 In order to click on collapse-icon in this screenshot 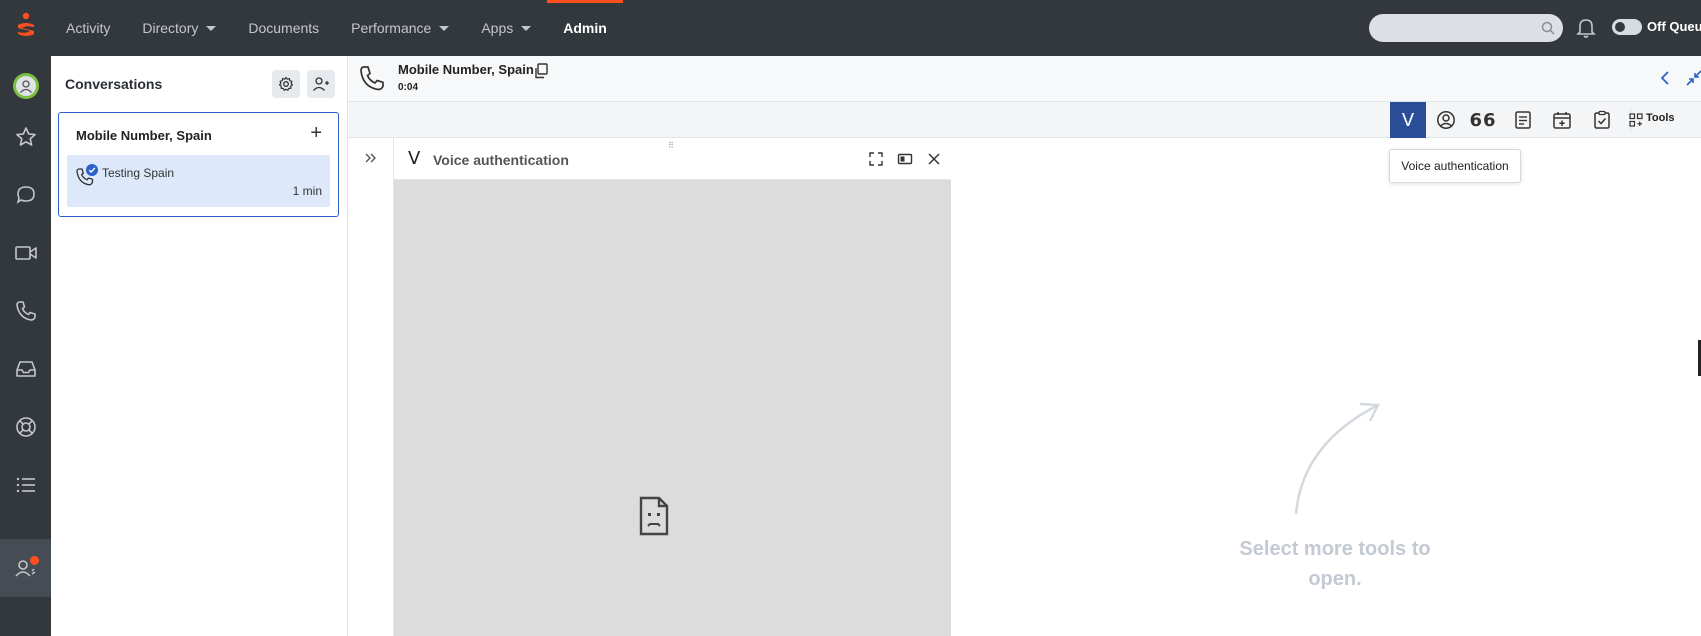, I will do `click(1693, 78)`.